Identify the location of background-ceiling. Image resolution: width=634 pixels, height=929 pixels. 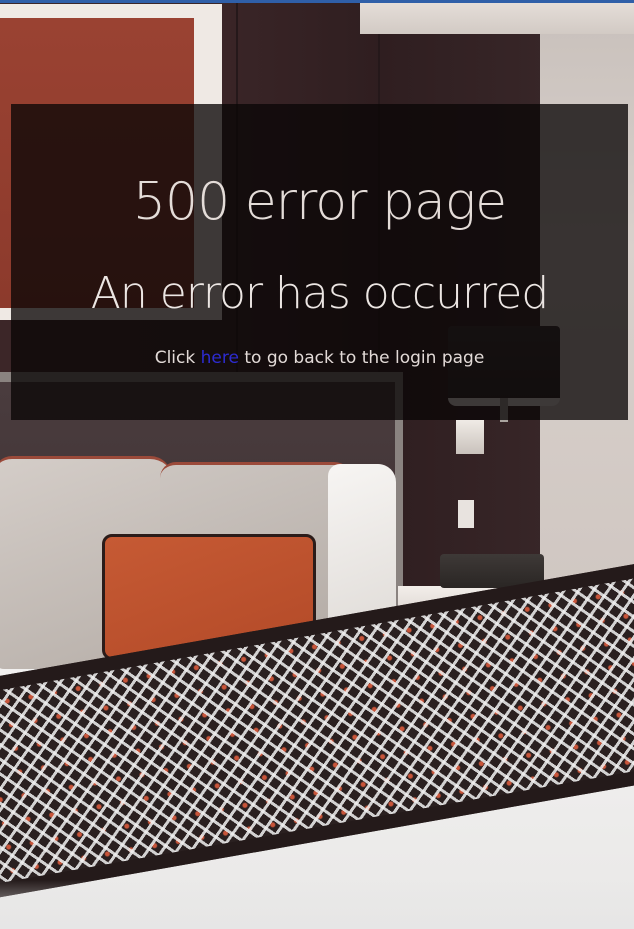
(497, 17).